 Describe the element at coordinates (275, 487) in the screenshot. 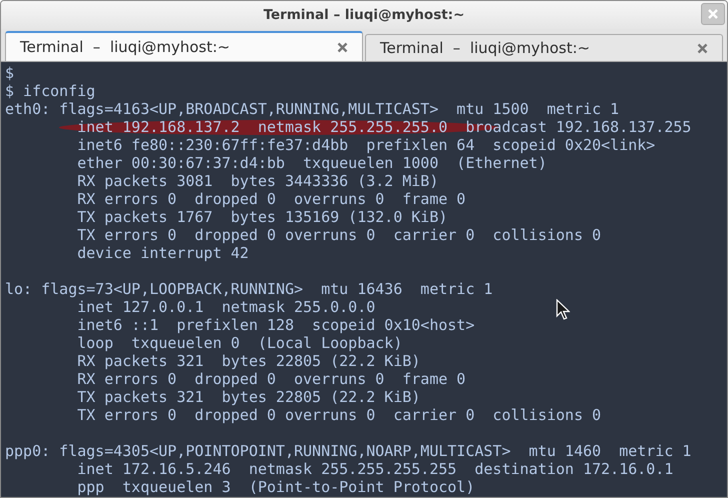

I see `terminal-line: ppp txqueuelen 3 (Point-to-Point Protocol)` at that location.